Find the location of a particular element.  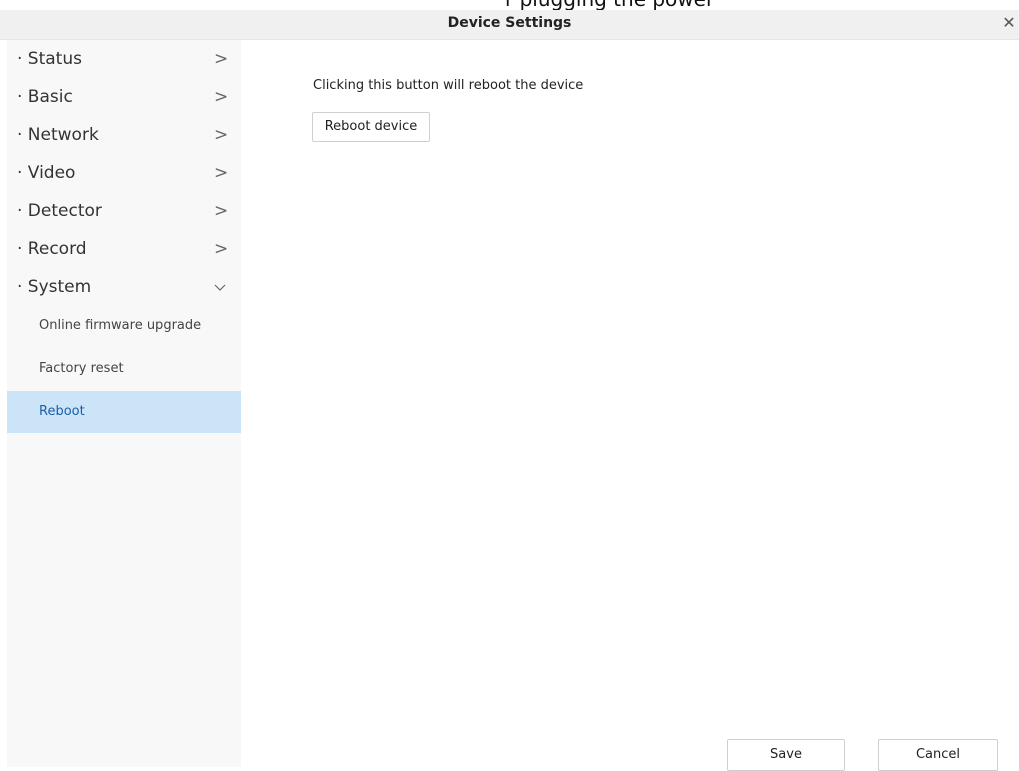

dialog-title: Device Settings is located at coordinates (509, 23).